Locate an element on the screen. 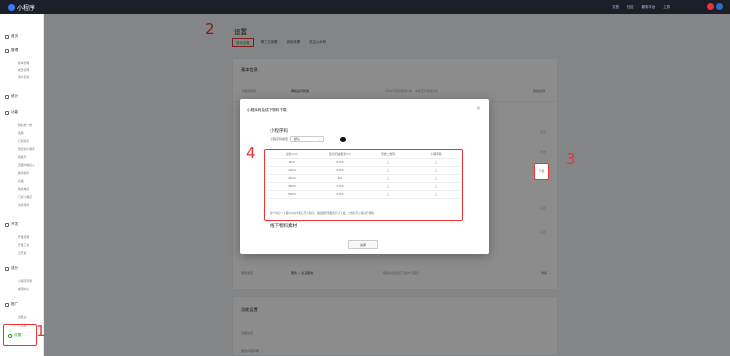  sidebar-sub-item: 视频号 is located at coordinates (22, 157).